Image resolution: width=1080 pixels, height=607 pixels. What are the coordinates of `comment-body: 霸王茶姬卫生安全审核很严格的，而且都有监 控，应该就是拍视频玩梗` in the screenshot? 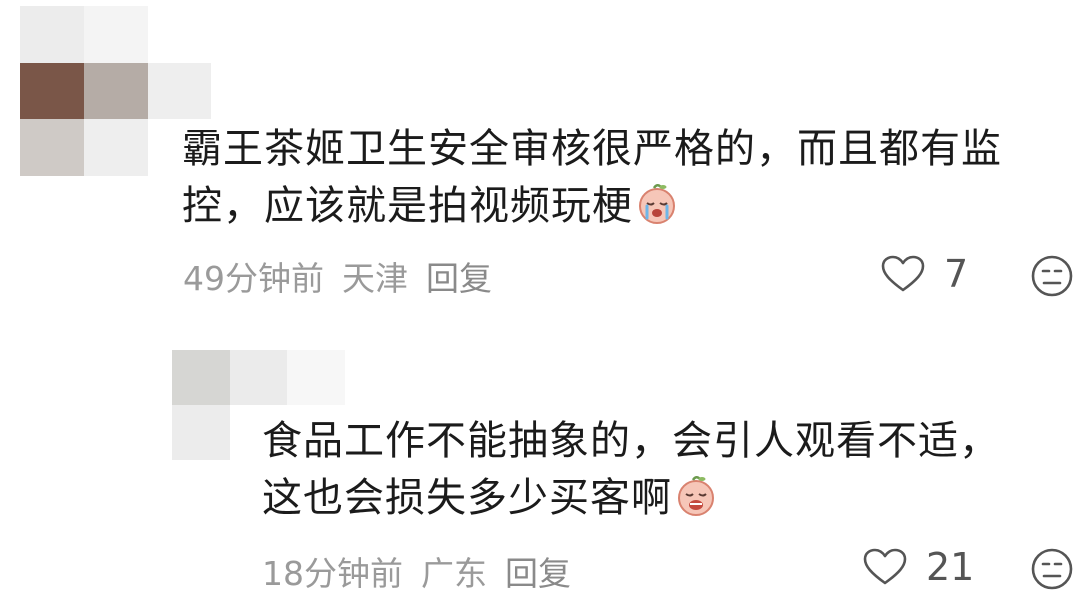 It's located at (592, 178).